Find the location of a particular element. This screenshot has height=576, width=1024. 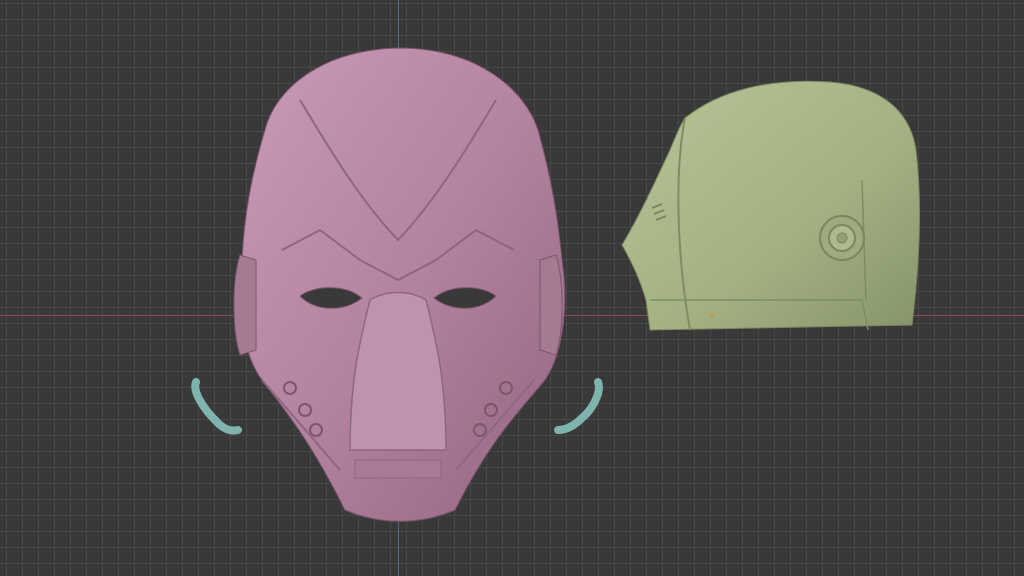

strap-left-model is located at coordinates (216, 406).